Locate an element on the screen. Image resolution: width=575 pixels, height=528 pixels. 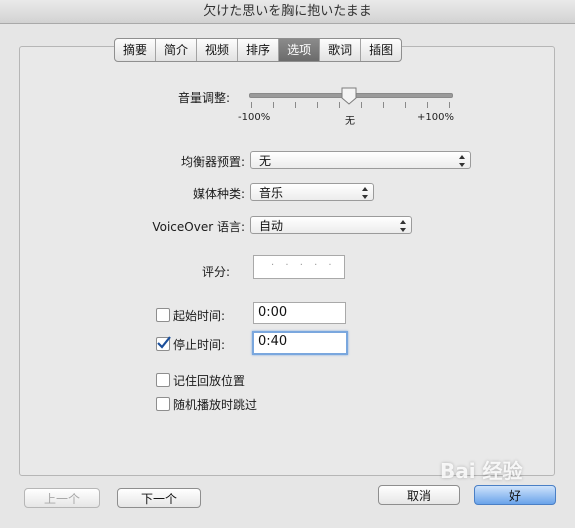
tab-bar: 摘要 简介 视频 排序 选项 歌词 插图 is located at coordinates (258, 50).